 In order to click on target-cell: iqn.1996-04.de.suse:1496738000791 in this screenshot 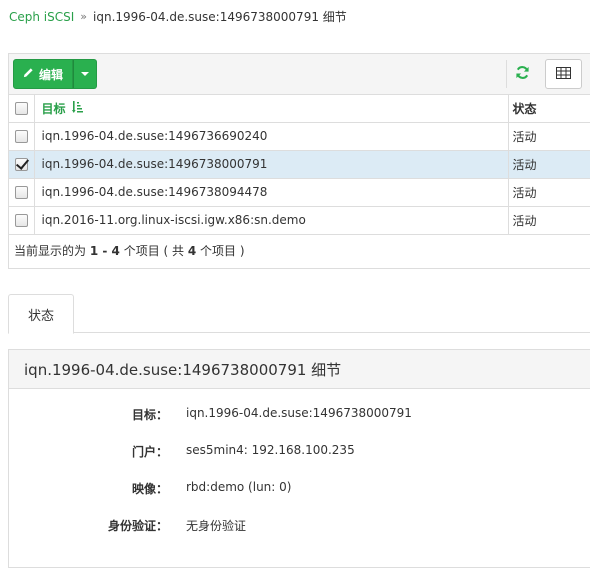, I will do `click(271, 164)`.